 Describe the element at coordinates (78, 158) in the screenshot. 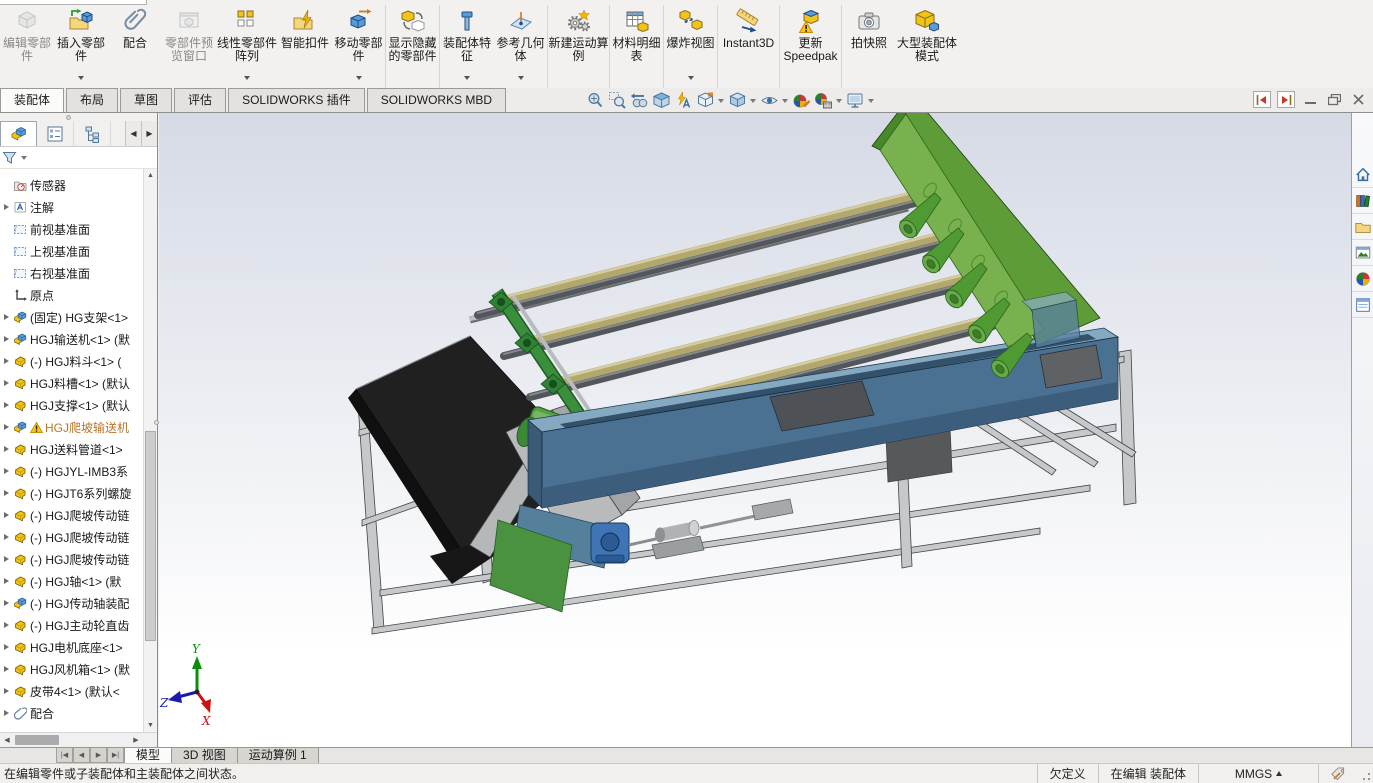

I see `tree-filter` at that location.